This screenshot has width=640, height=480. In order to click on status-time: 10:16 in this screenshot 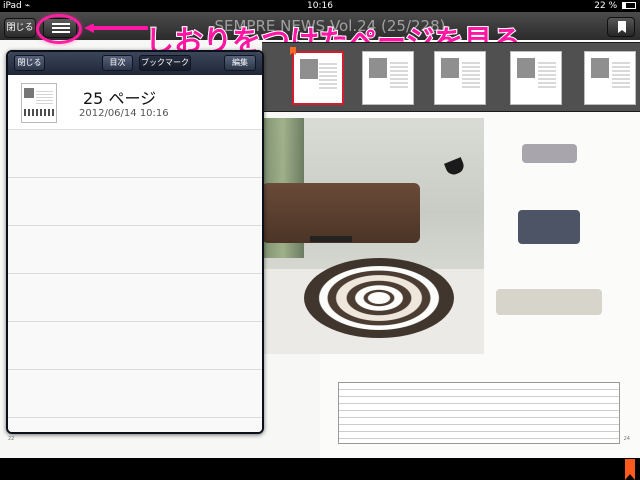, I will do `click(320, 6)`.